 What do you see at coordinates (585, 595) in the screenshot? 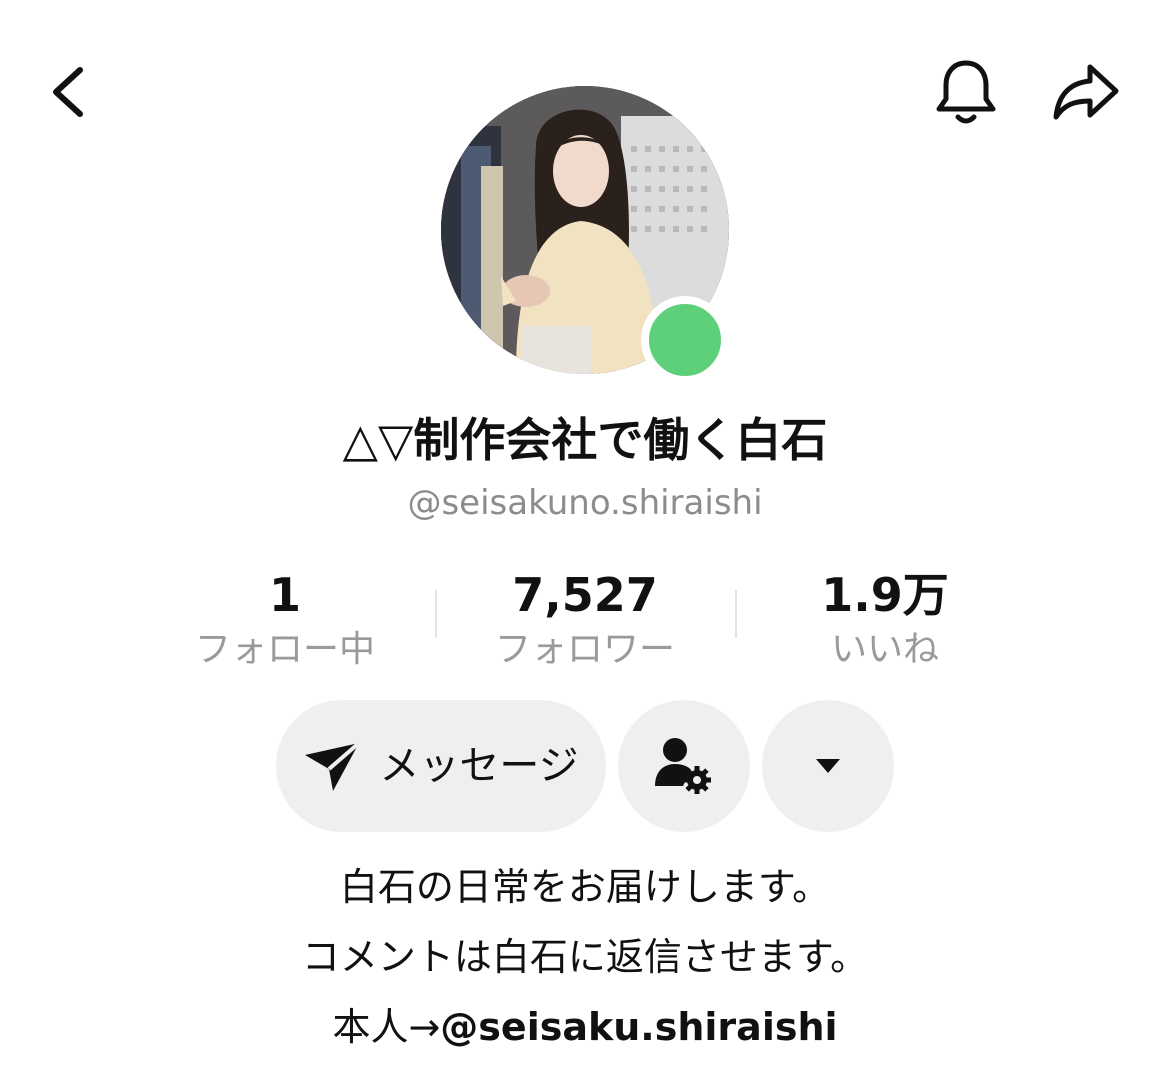
I see `stat-followers-count: 7,527` at bounding box center [585, 595].